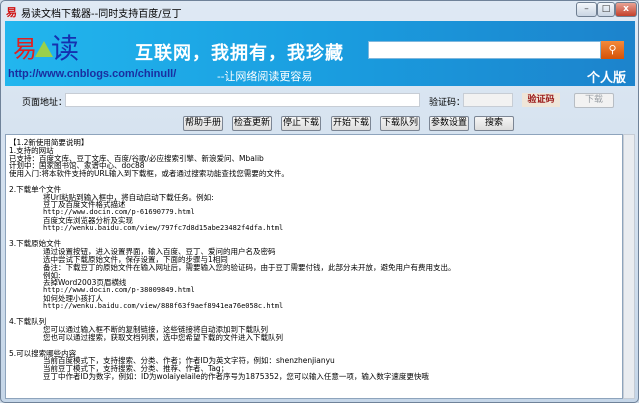 Image resolution: width=639 pixels, height=403 pixels. I want to click on settings-button: 参数设置, so click(449, 123).